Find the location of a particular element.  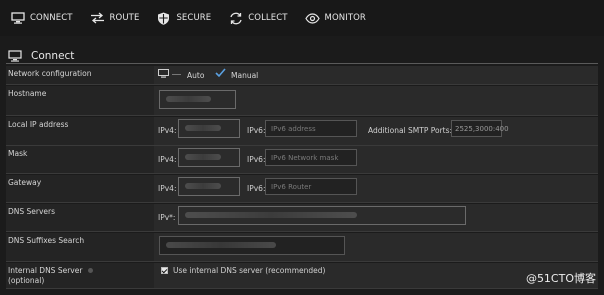

nav-route: ROUTE is located at coordinates (115, 18).